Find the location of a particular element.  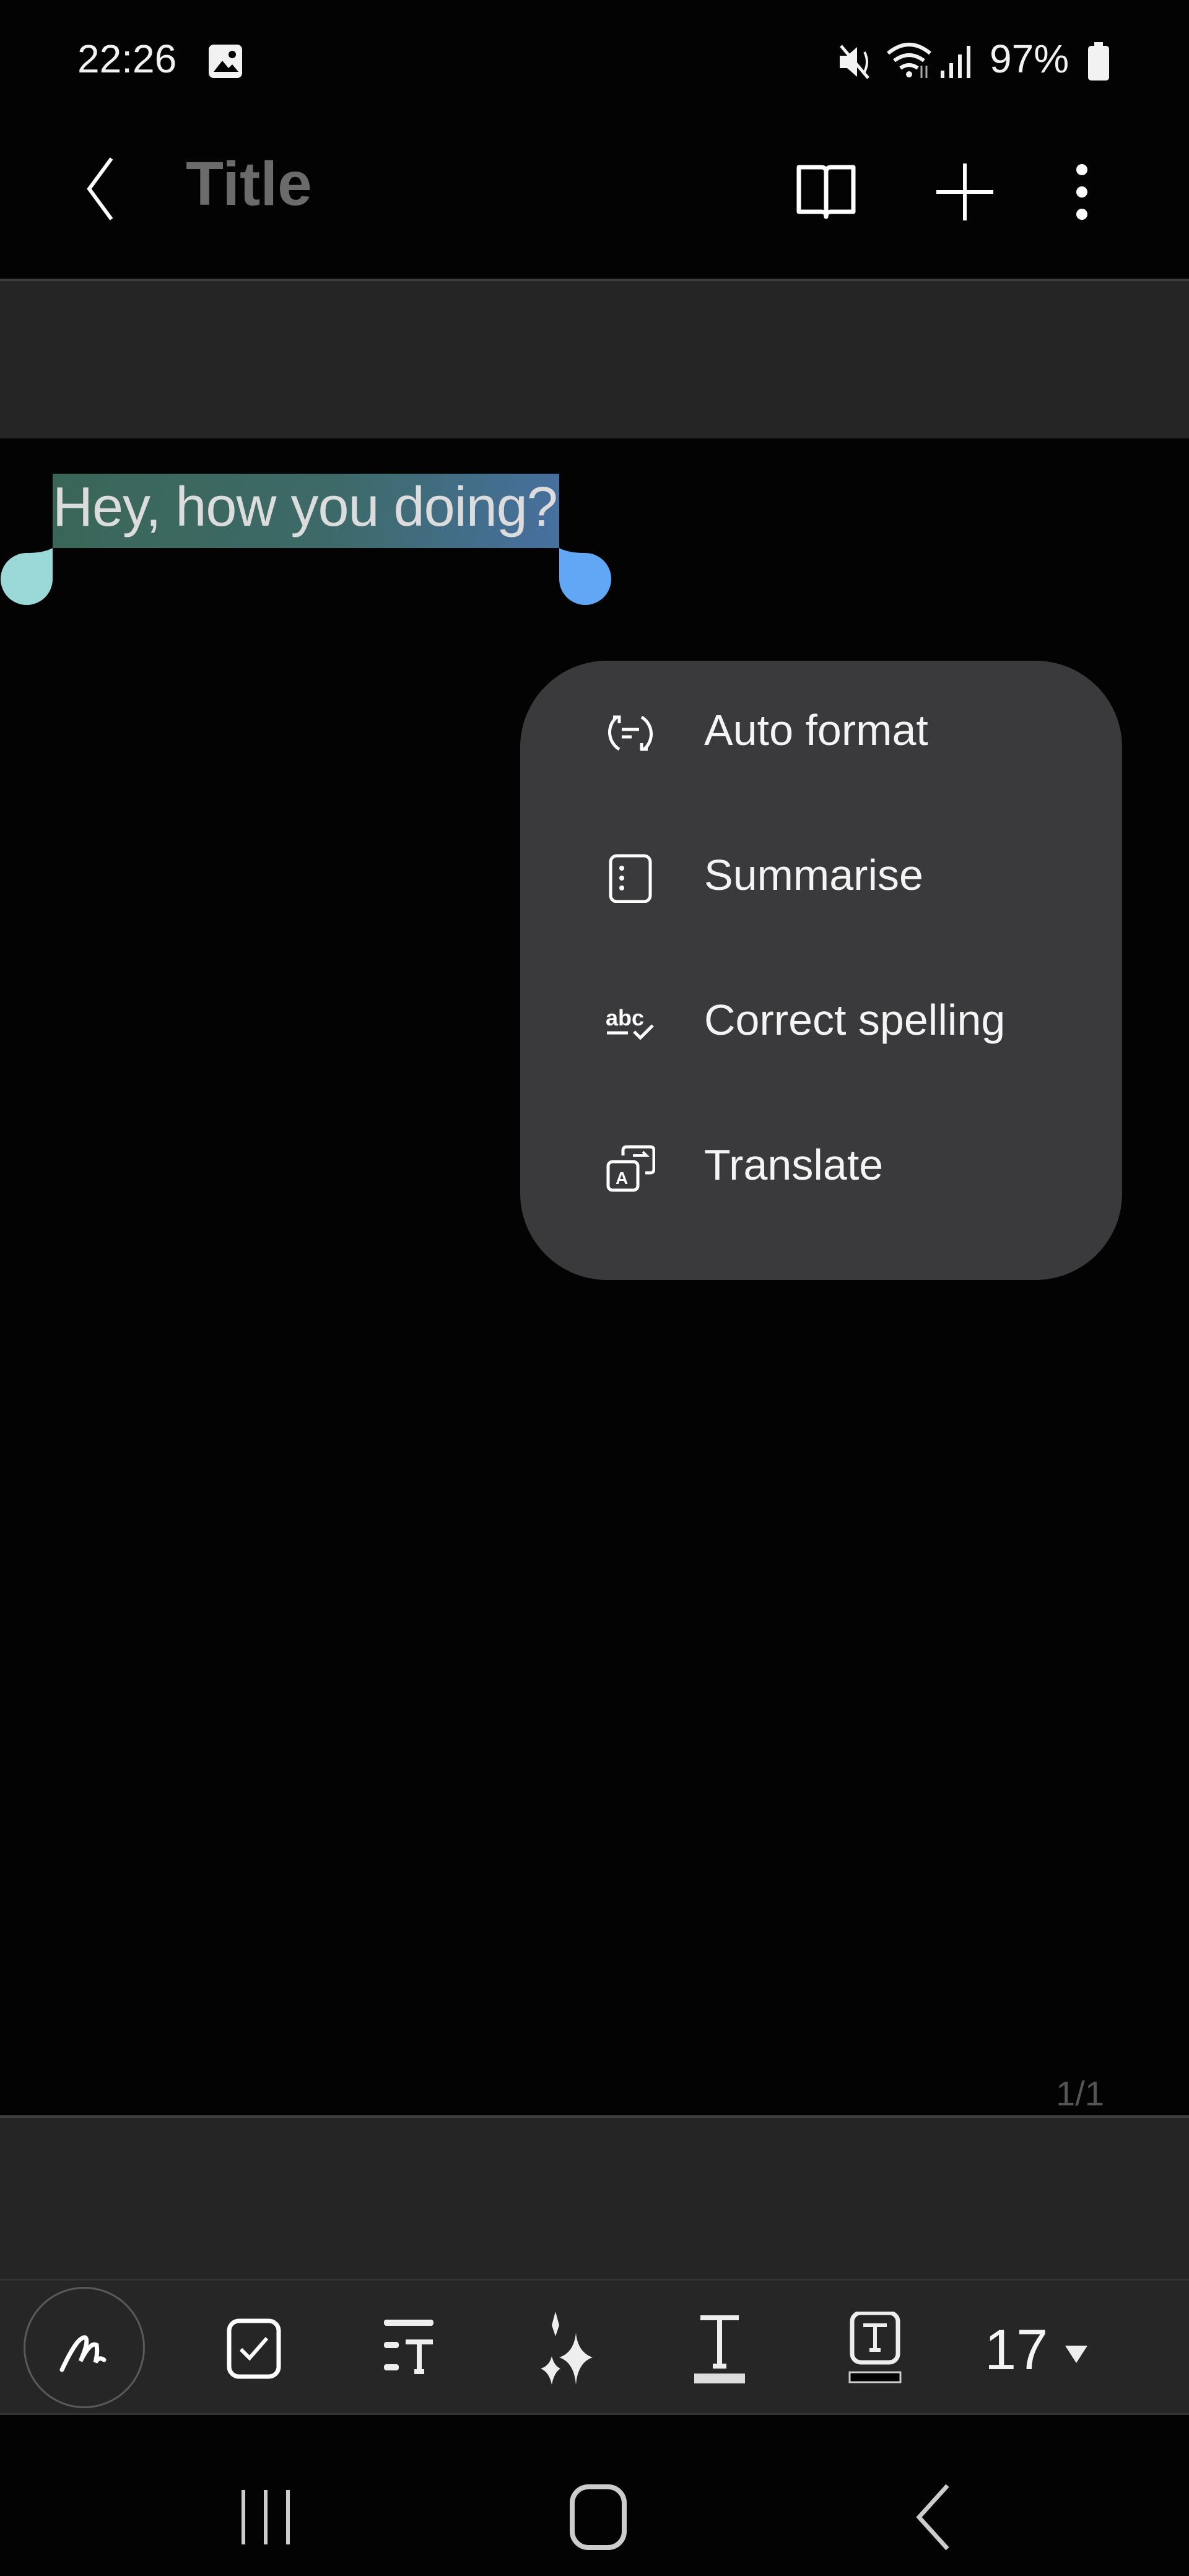

text-color-button is located at coordinates (719, 2348).